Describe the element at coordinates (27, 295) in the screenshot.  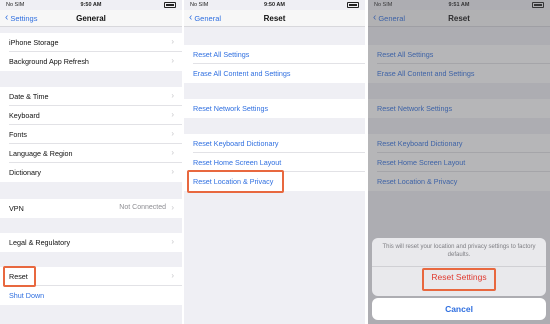
I see `list-item-label: Shut Down` at that location.